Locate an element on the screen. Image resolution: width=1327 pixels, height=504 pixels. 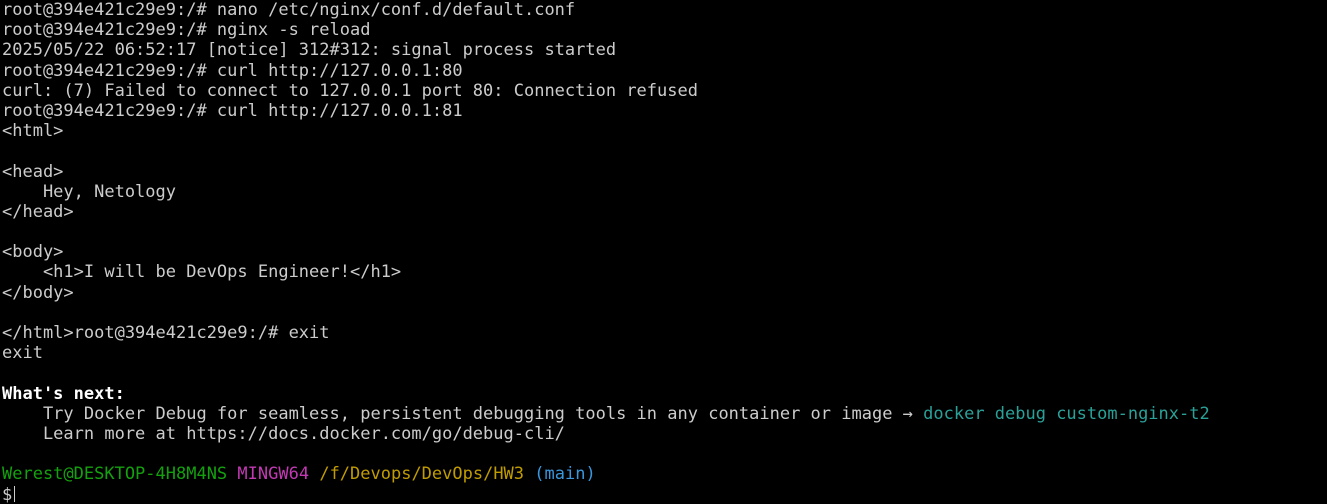
output-line: </html>root@394e421c29e9:/# exit is located at coordinates (166, 333).